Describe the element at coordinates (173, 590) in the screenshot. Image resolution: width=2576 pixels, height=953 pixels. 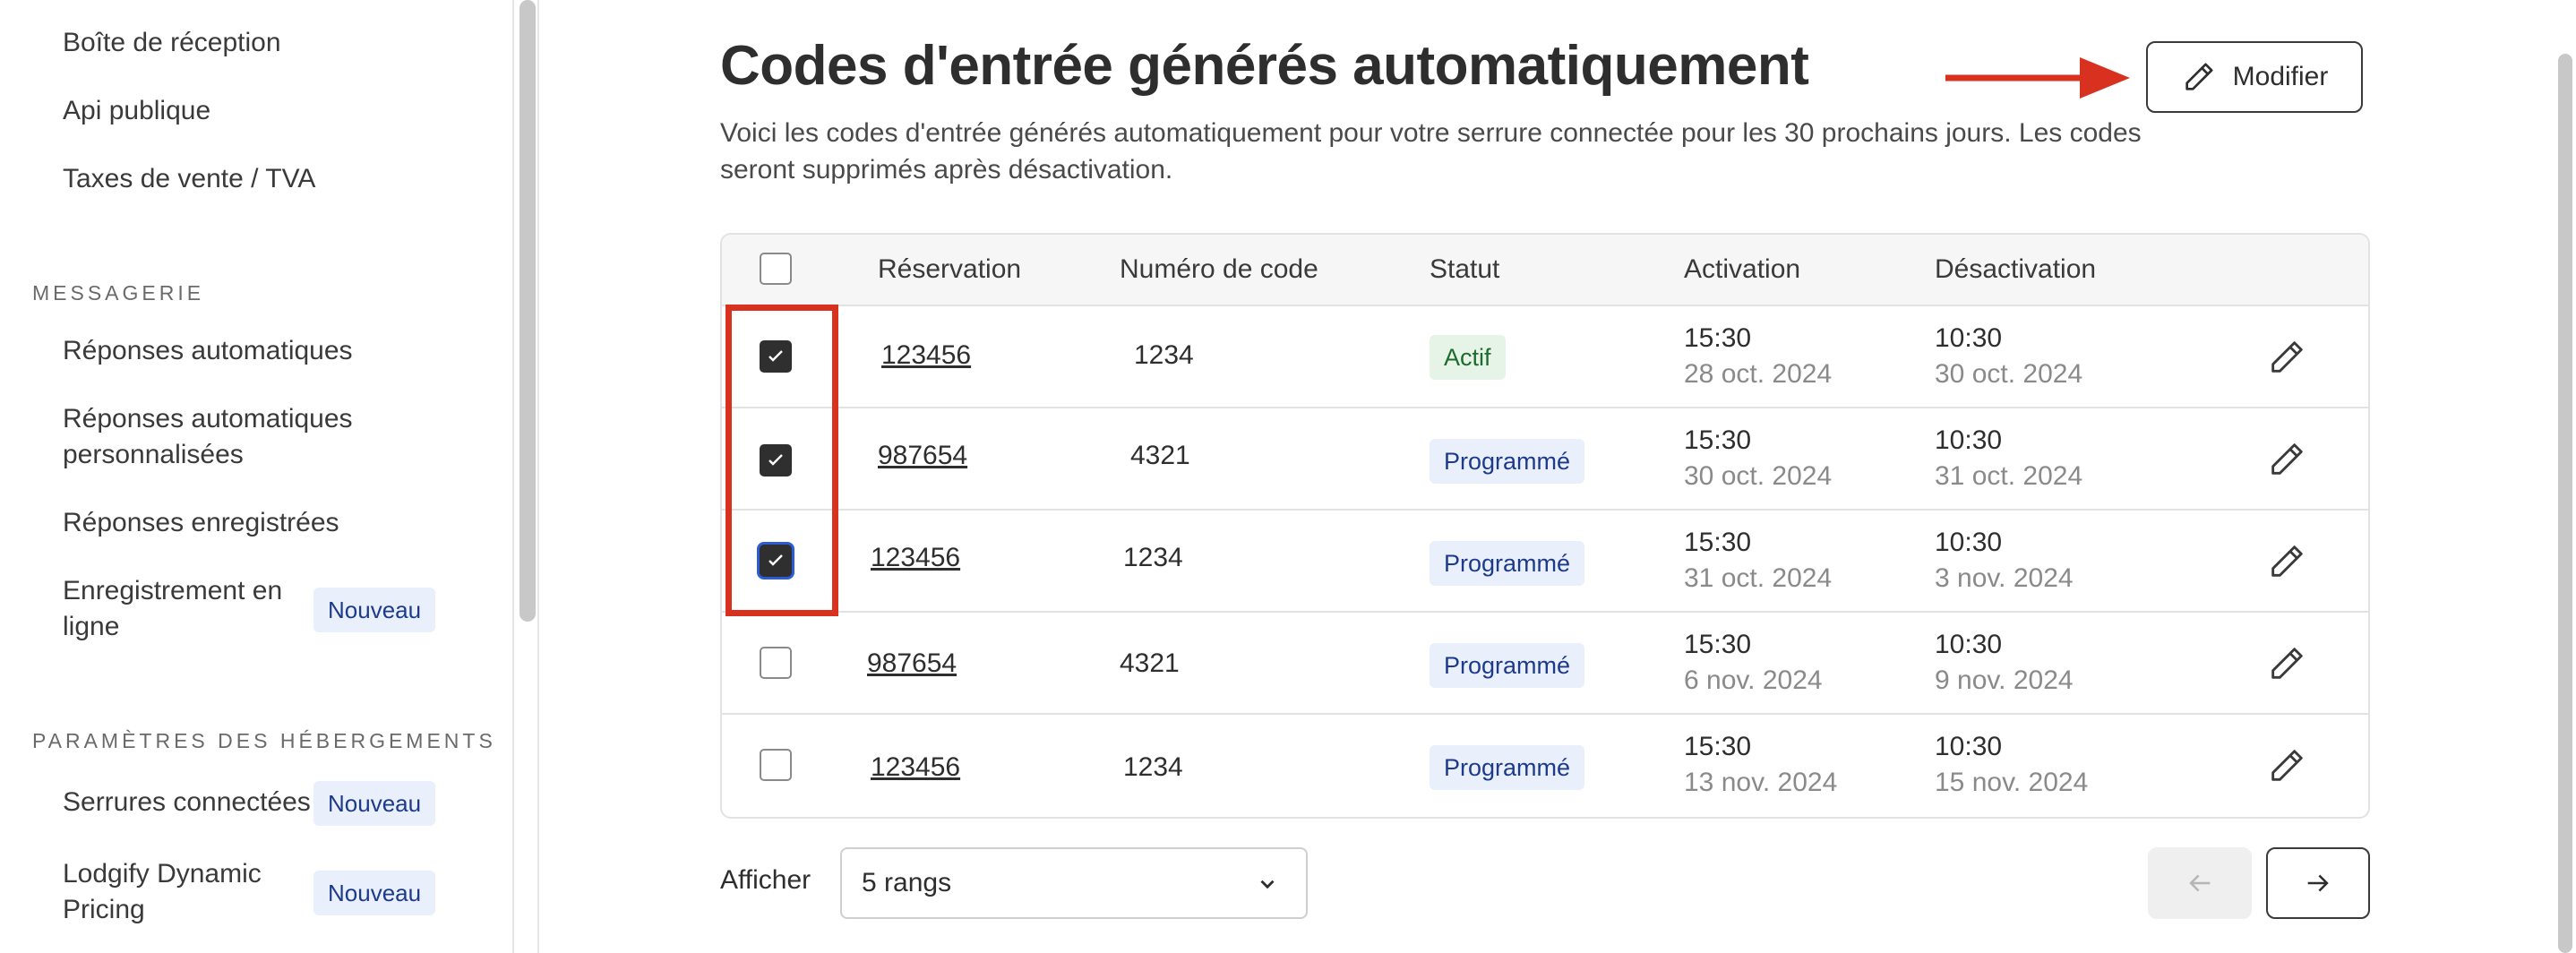
I see `sidebar-item-label: Enregistrement en` at that location.